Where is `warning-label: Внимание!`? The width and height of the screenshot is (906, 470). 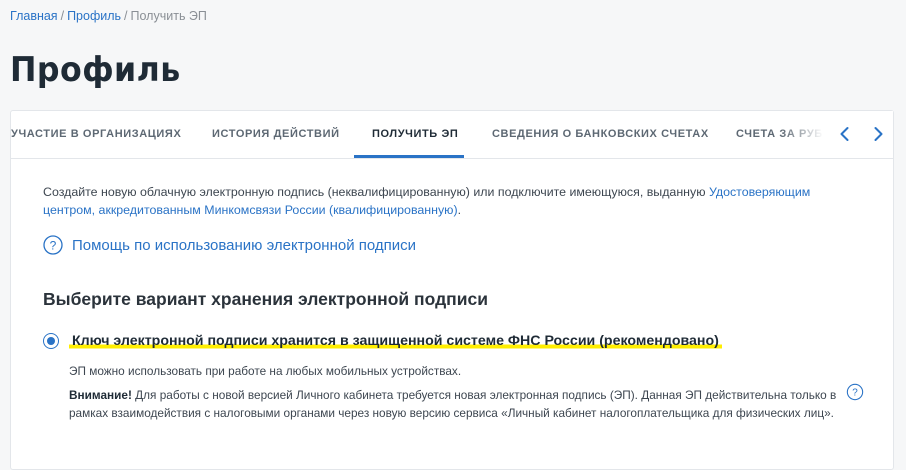 warning-label: Внимание! is located at coordinates (100, 395).